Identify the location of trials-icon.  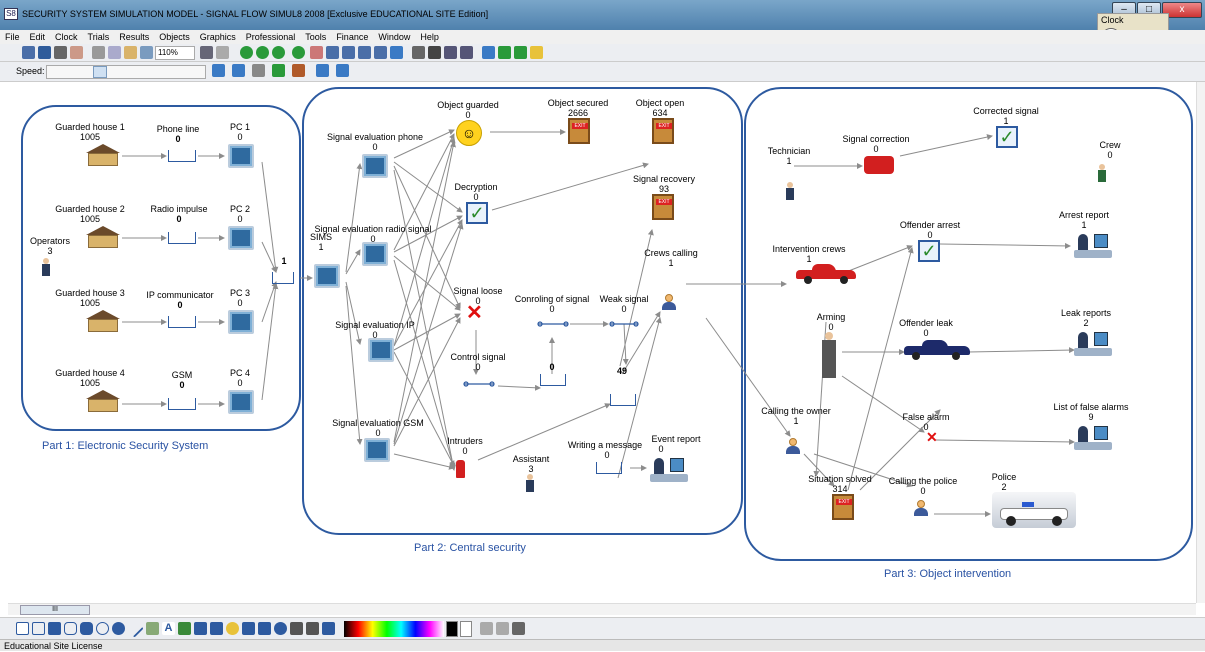
(520, 52).